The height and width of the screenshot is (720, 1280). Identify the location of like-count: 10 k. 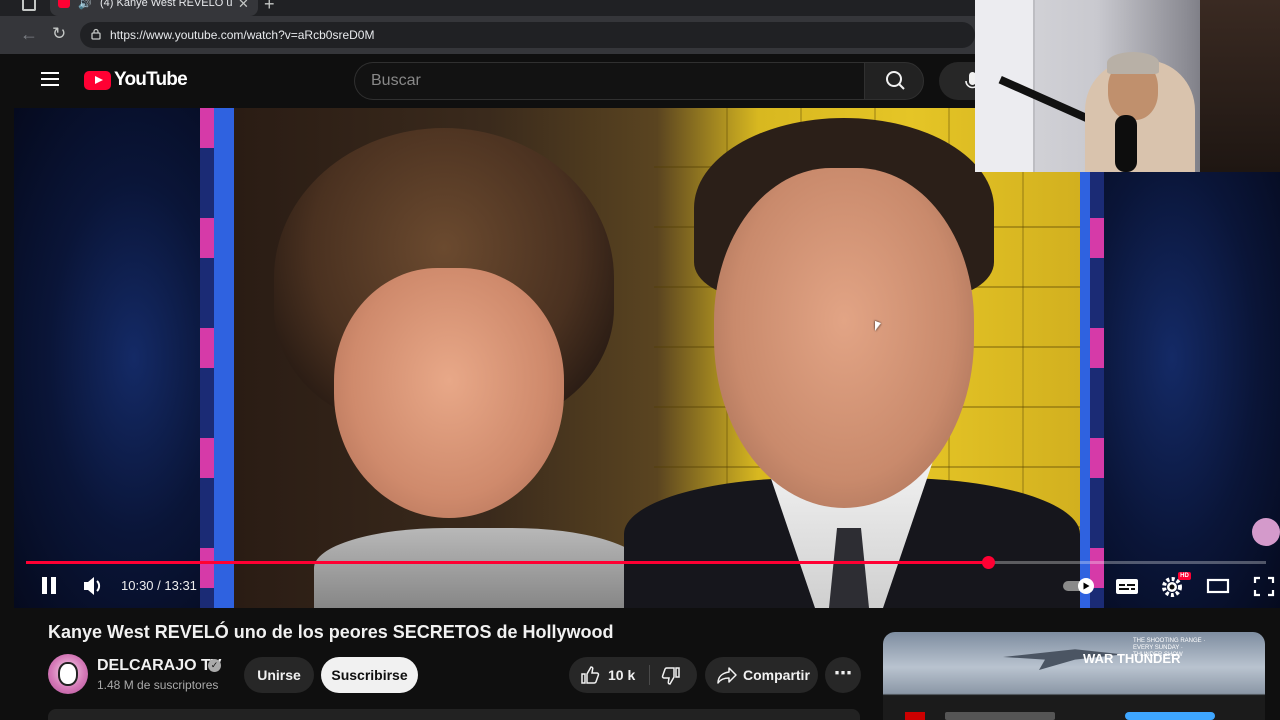
(621, 675).